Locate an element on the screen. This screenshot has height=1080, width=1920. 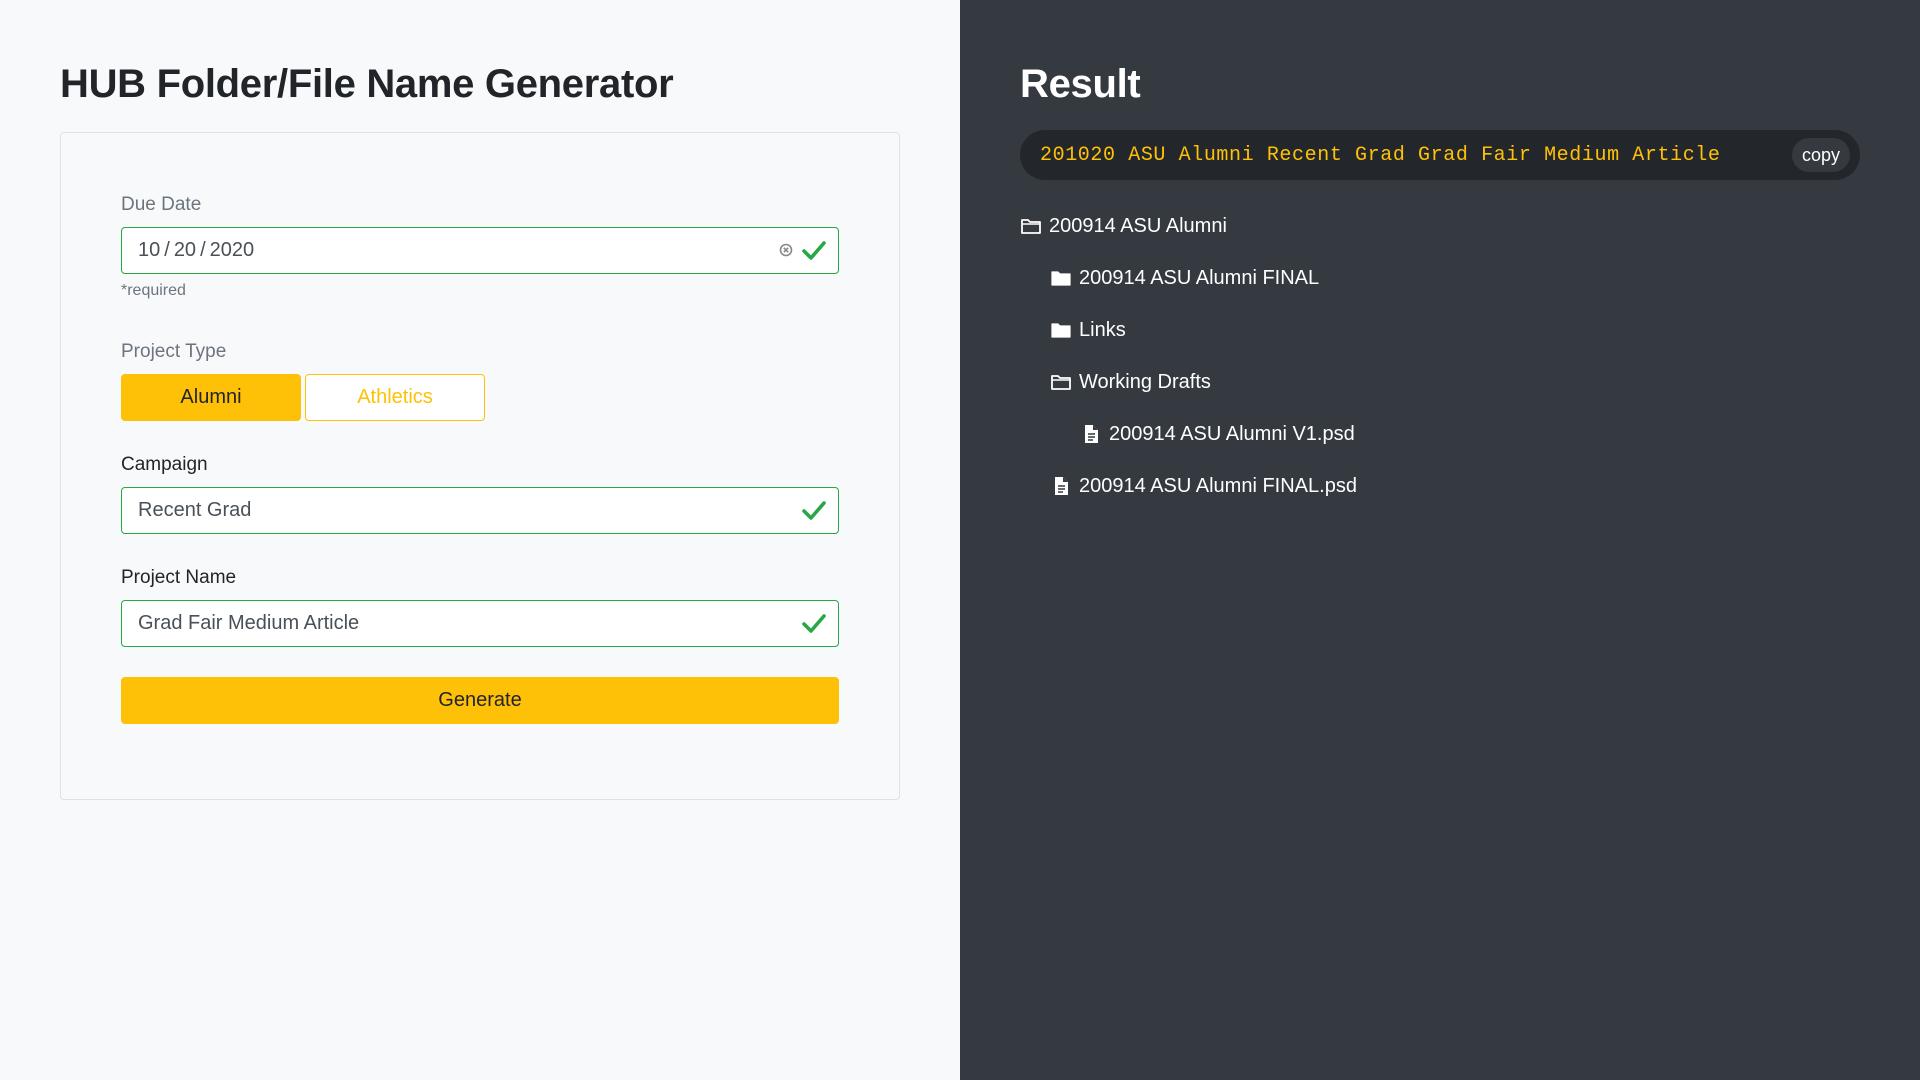
tree-item: 200914 ASU Alumni FINAL is located at coordinates (1440, 278).